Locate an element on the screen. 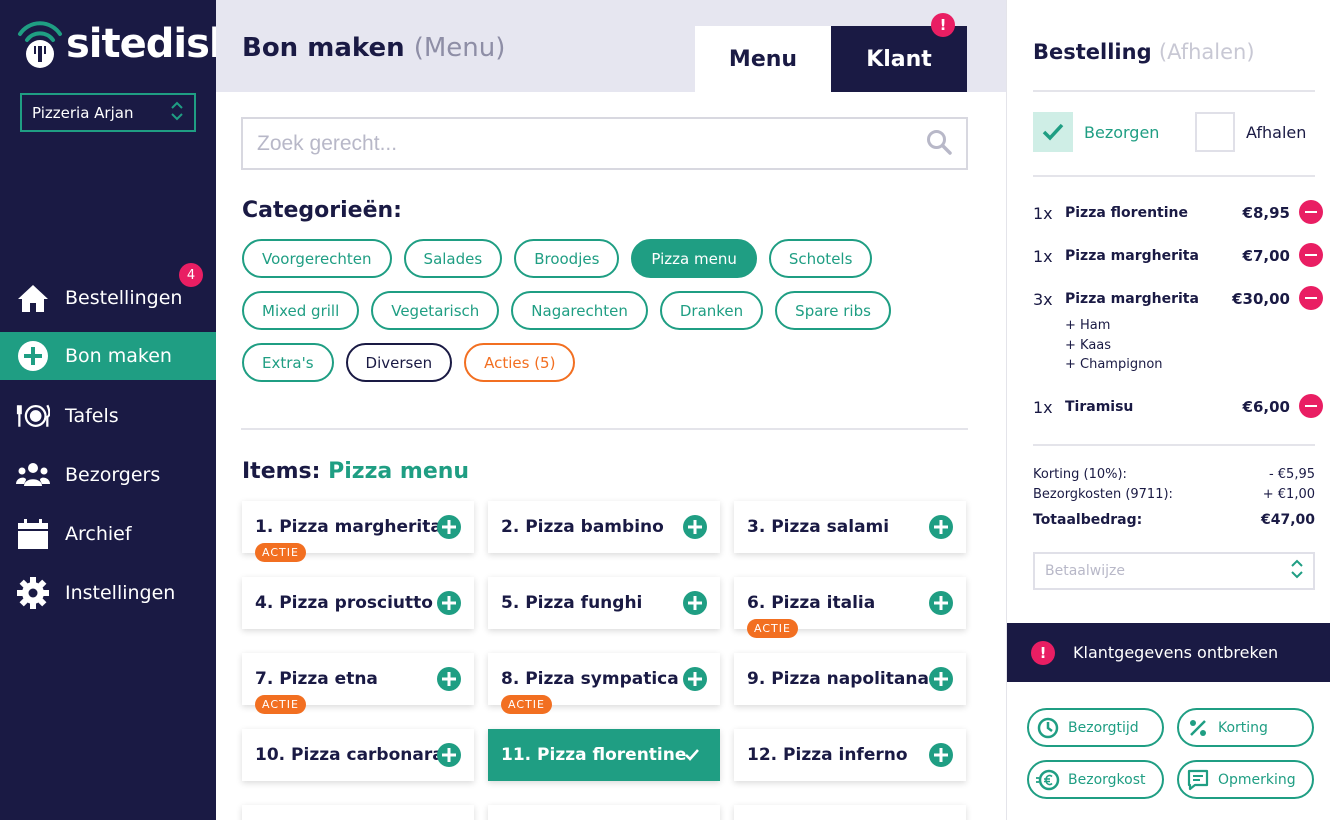 This screenshot has height=820, width=1330. menu-item: 12. Pizza inferno is located at coordinates (850, 755).